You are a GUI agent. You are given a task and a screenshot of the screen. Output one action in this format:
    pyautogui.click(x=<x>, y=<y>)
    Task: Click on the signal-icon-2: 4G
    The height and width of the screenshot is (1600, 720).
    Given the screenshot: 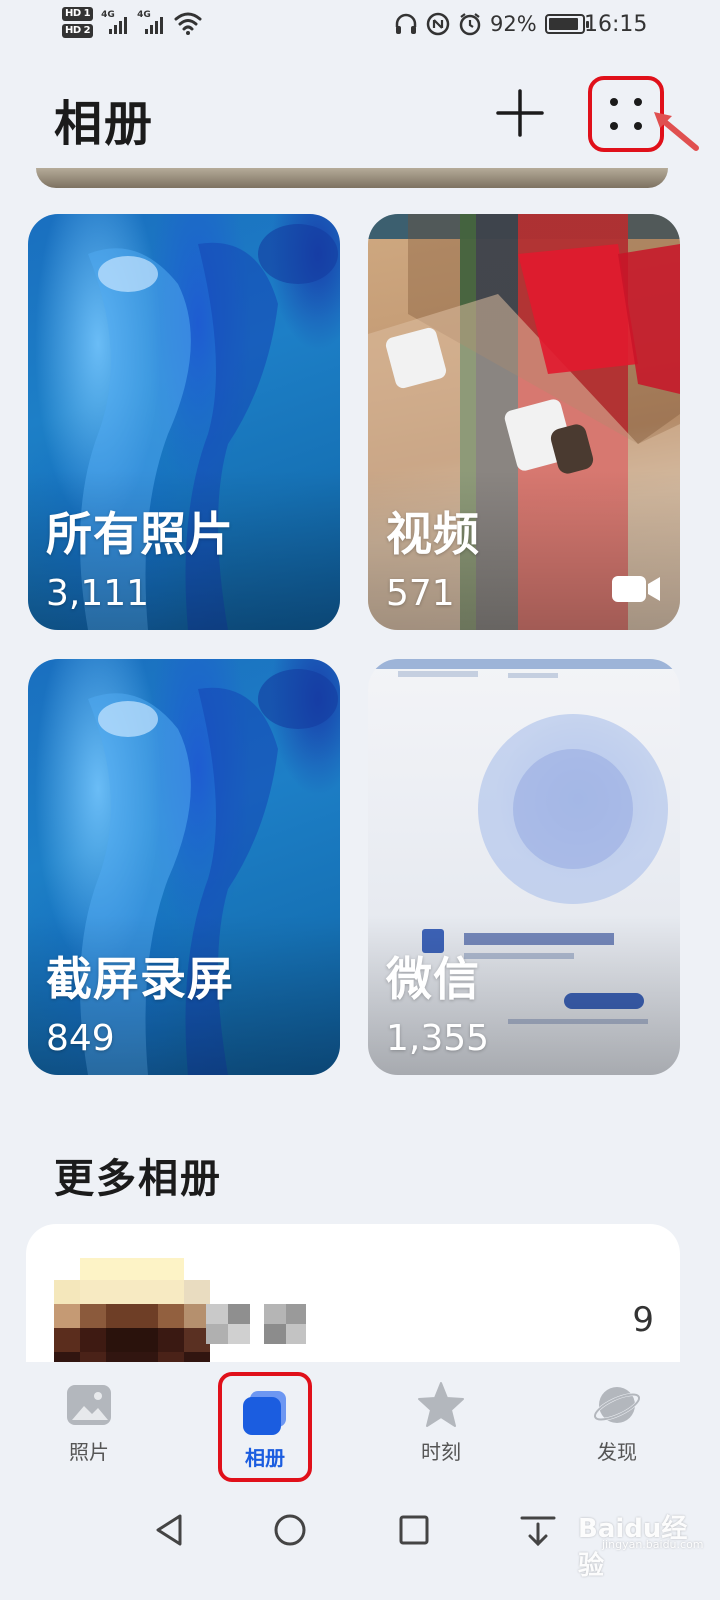 What is the action you would take?
    pyautogui.click(x=151, y=23)
    